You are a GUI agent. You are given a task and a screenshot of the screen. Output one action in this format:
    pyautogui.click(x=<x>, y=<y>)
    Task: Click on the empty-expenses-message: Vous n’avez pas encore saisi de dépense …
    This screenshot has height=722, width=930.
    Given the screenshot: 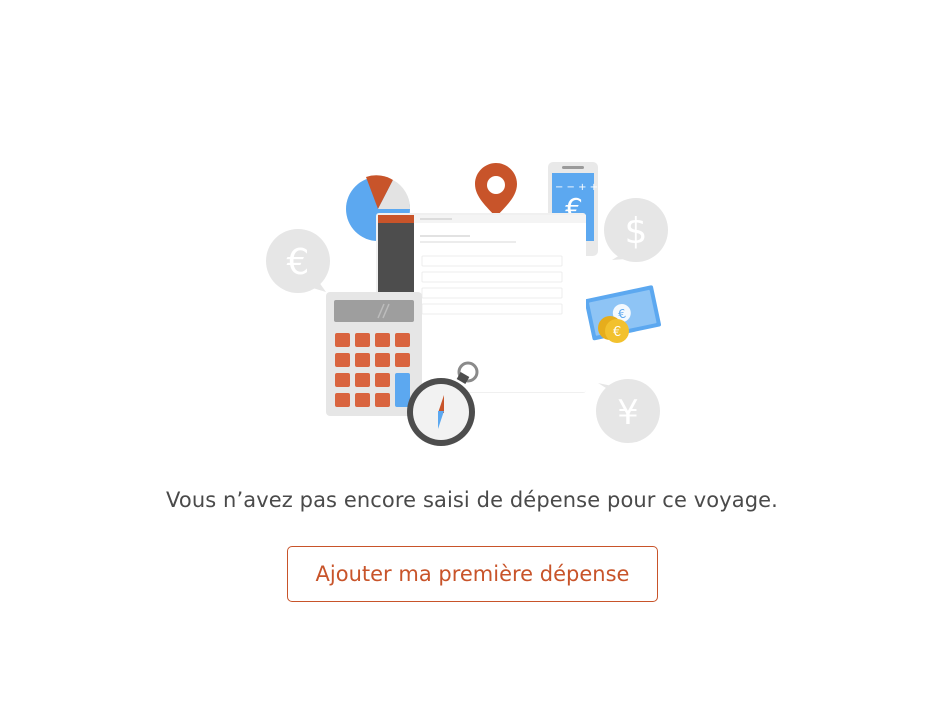 What is the action you would take?
    pyautogui.click(x=472, y=500)
    